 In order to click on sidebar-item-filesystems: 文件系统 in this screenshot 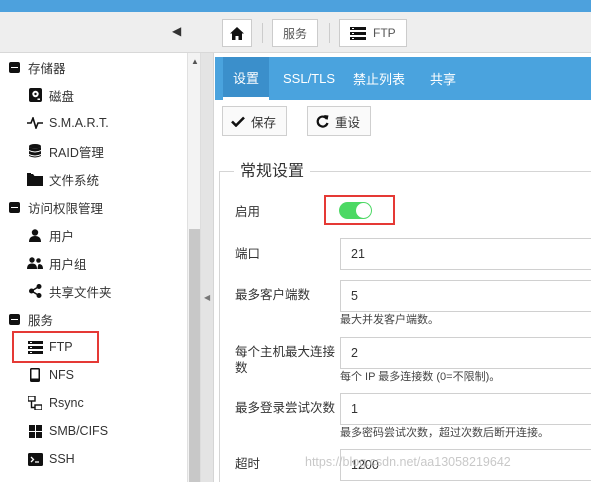, I will do `click(63, 179)`.